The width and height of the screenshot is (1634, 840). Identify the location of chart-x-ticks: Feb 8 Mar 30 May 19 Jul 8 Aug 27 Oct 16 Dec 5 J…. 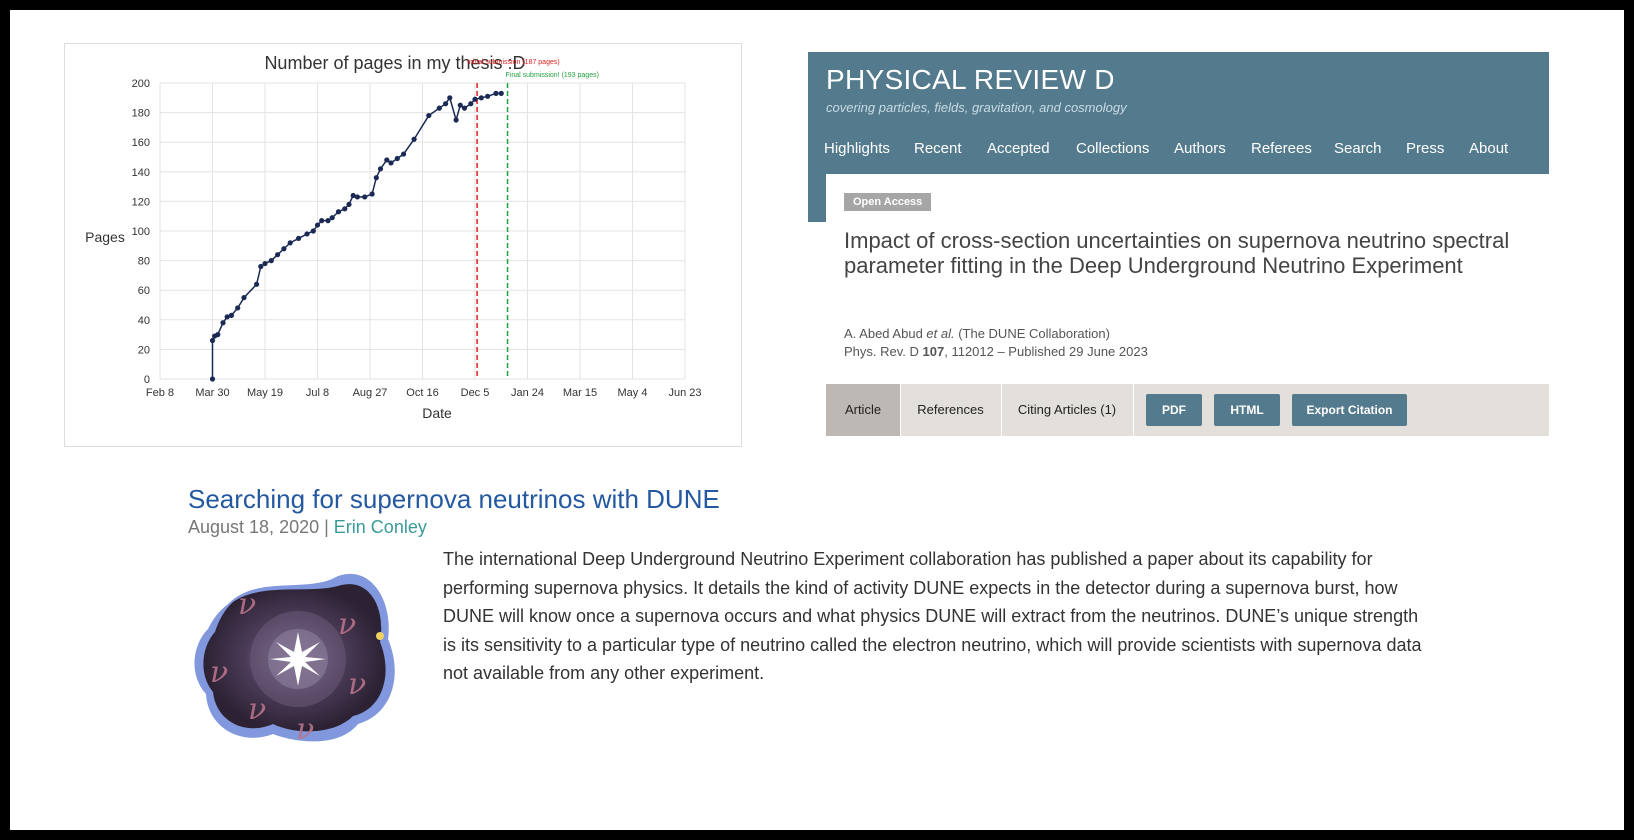
(424, 393).